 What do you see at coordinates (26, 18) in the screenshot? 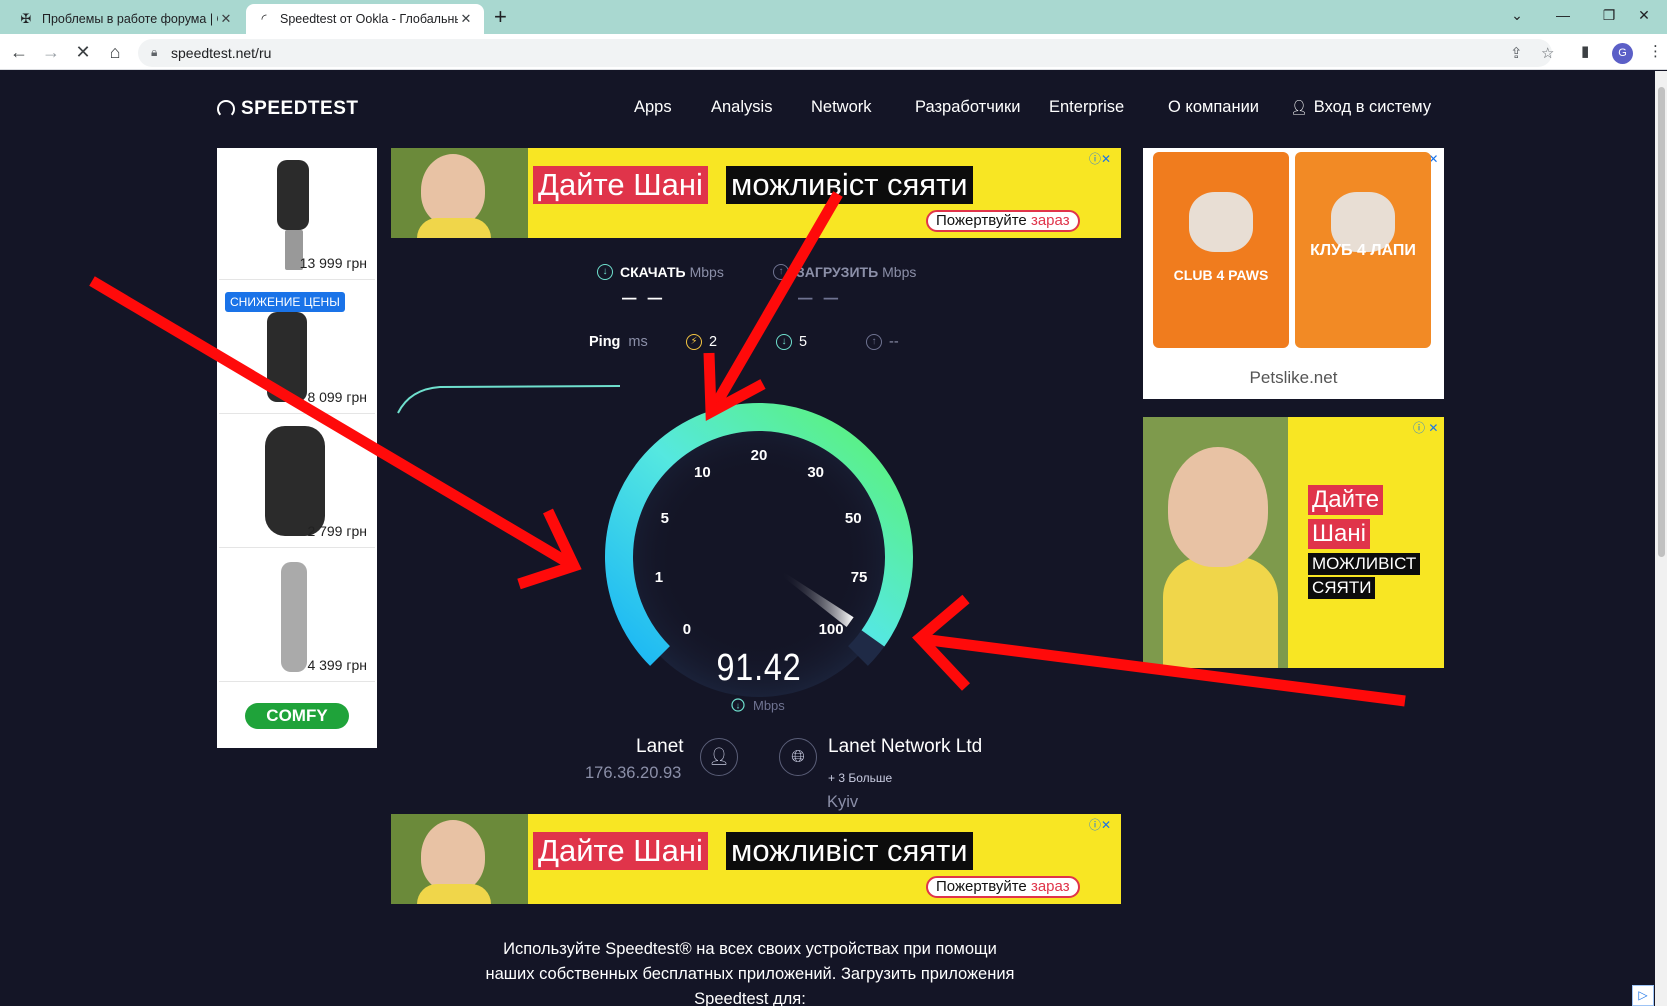
I see `forum-icon: ✠` at bounding box center [26, 18].